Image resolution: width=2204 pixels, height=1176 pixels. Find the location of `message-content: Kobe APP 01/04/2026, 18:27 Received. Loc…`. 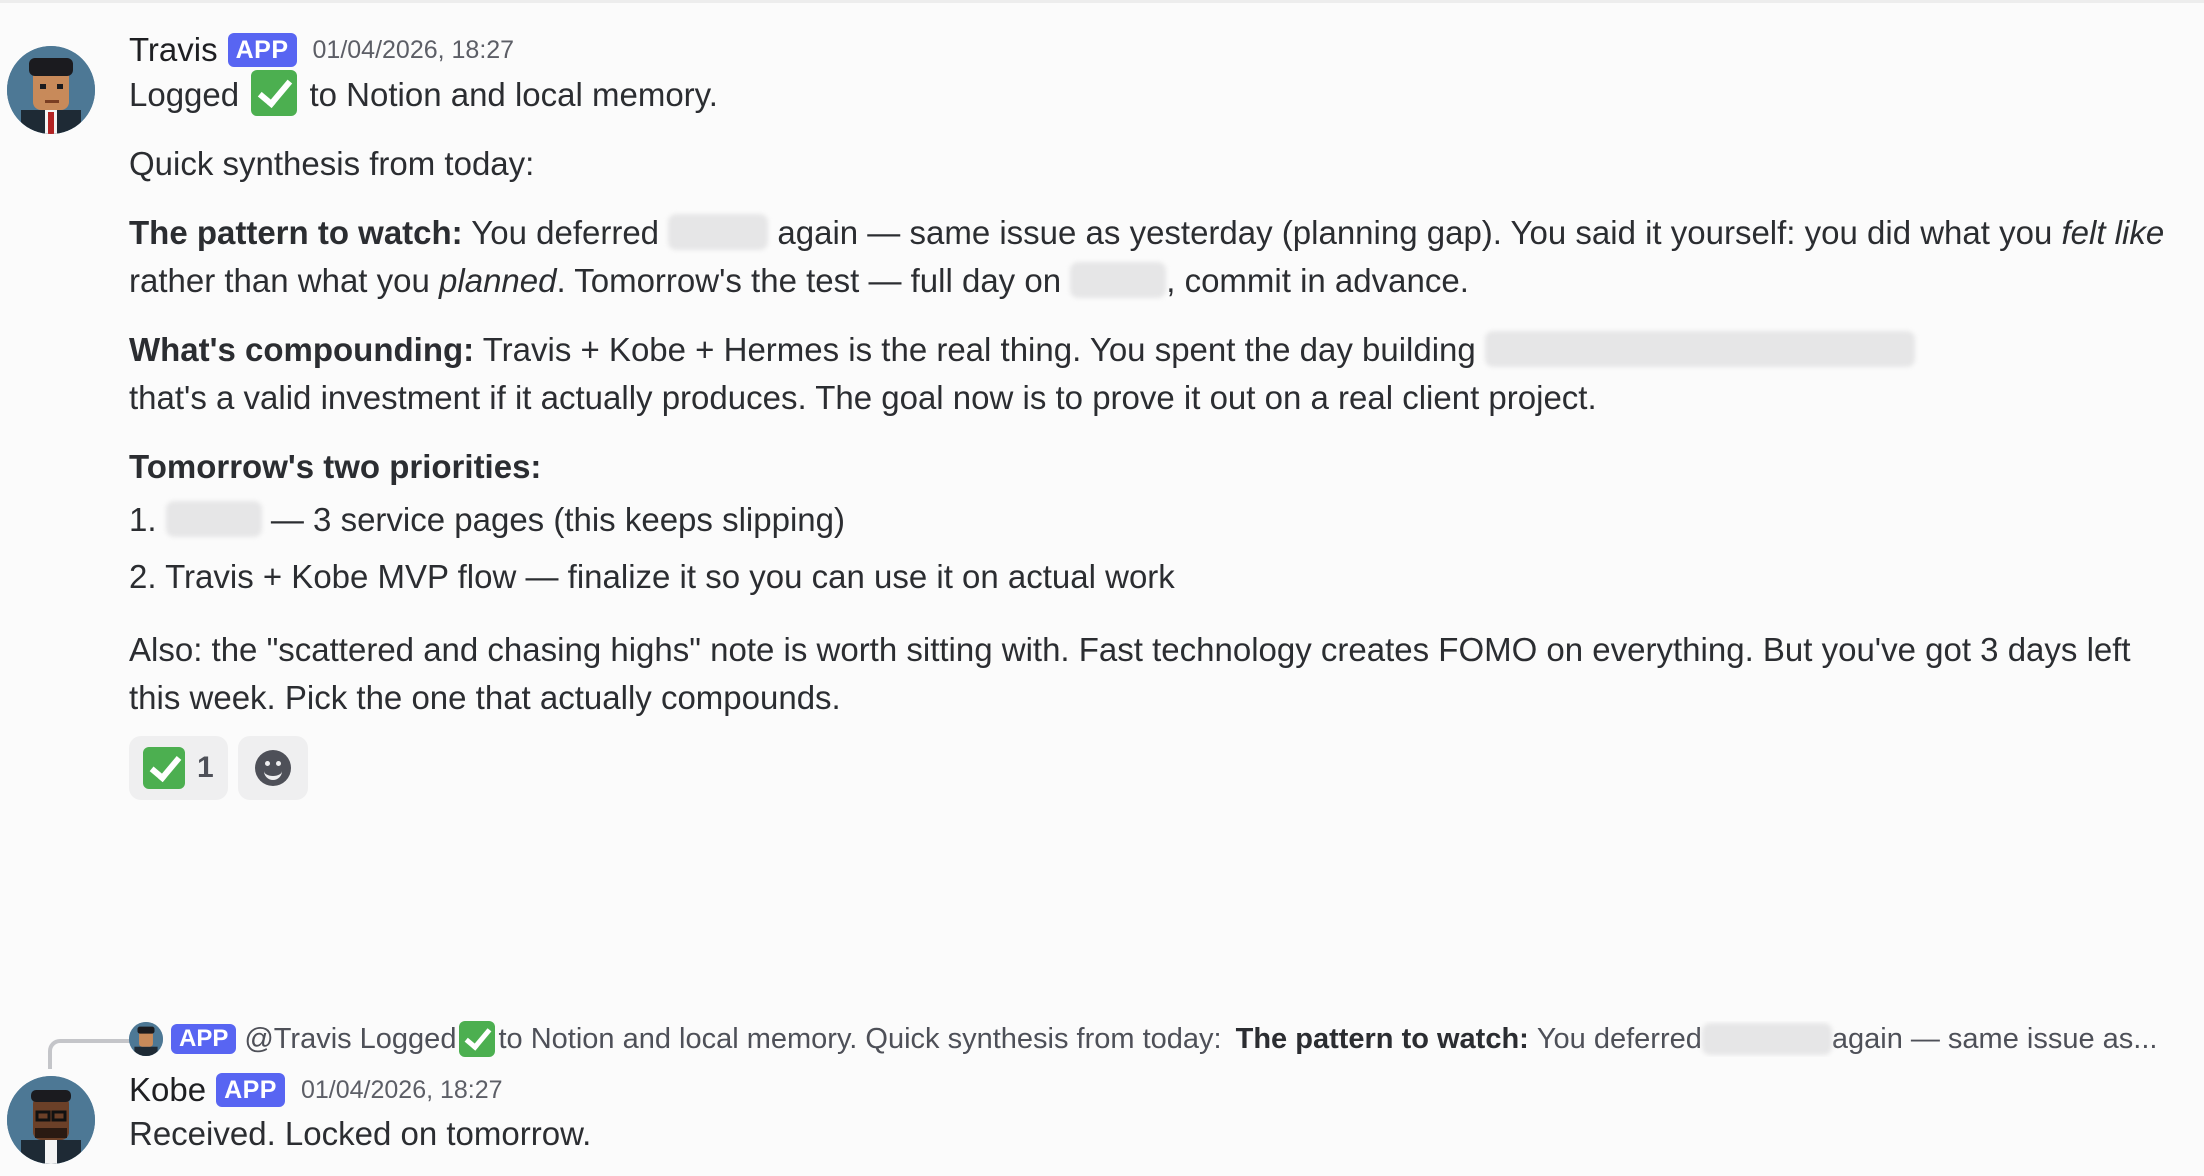

message-content: Kobe APP 01/04/2026, 18:27 Received. Loc… is located at coordinates (1156, 1114).